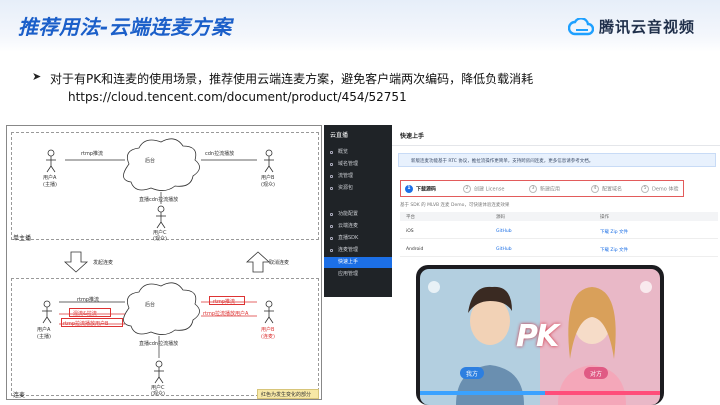 This screenshot has width=720, height=405. I want to click on pull-b-a-label: rtmp拉流播放用户B, so click(86, 324).